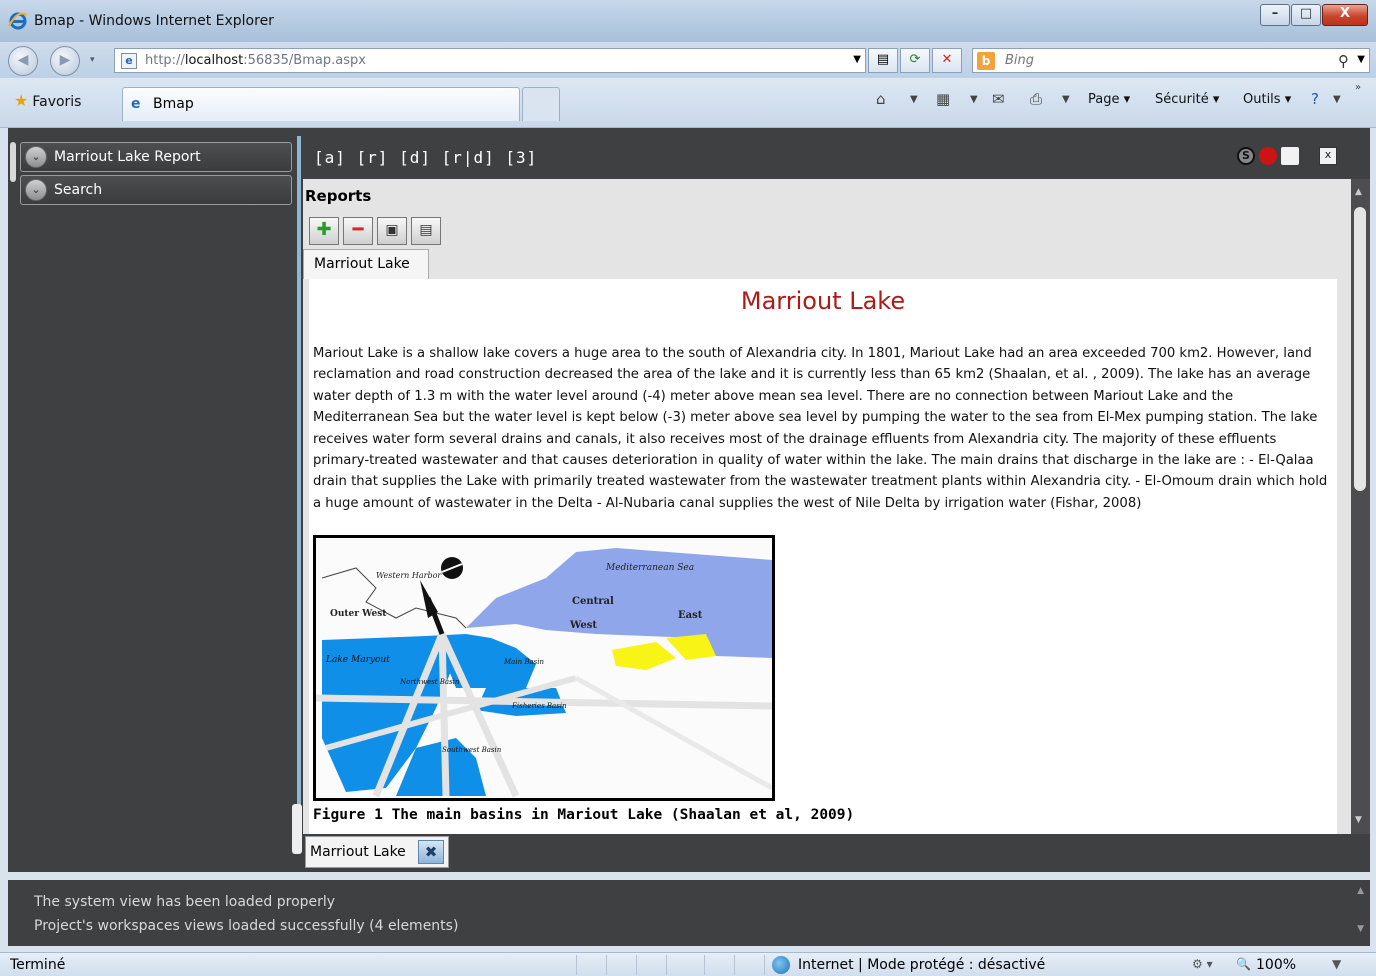 This screenshot has height=976, width=1376. I want to click on save-icon: ▣, so click(392, 230).